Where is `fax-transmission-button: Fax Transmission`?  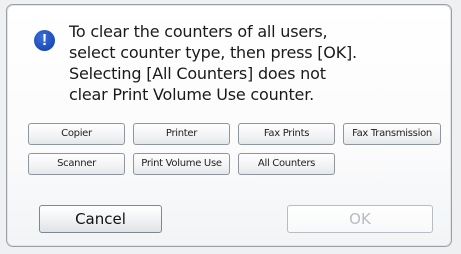 fax-transmission-button: Fax Transmission is located at coordinates (392, 134).